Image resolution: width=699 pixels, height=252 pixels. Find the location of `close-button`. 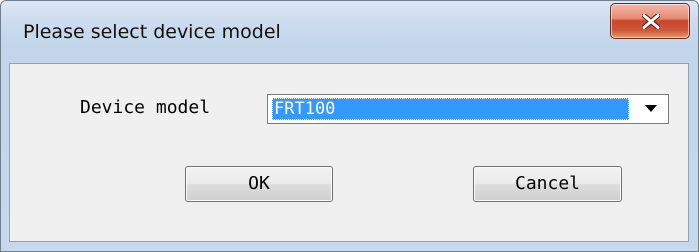

close-button is located at coordinates (650, 21).